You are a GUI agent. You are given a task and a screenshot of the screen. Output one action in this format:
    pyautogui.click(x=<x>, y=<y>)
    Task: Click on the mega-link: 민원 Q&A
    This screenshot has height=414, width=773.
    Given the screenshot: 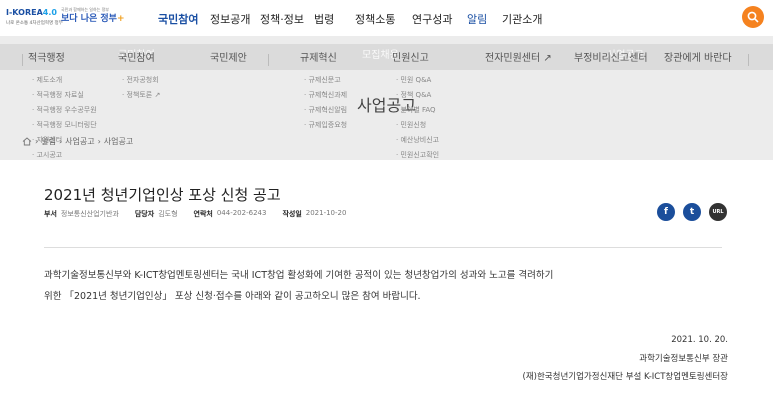 What is the action you would take?
    pyautogui.click(x=417, y=80)
    